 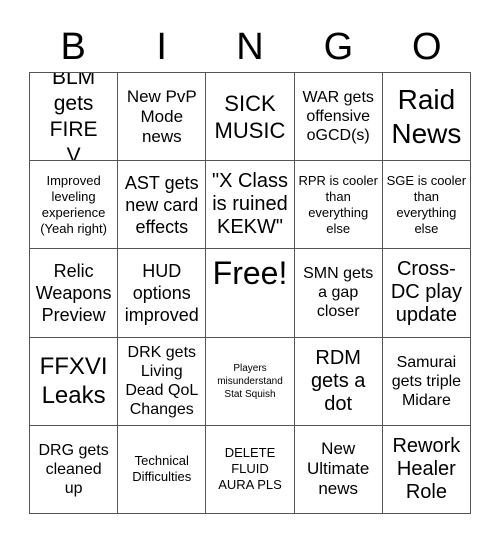 I want to click on cell-text: AST gets new card effects, so click(x=161, y=204).